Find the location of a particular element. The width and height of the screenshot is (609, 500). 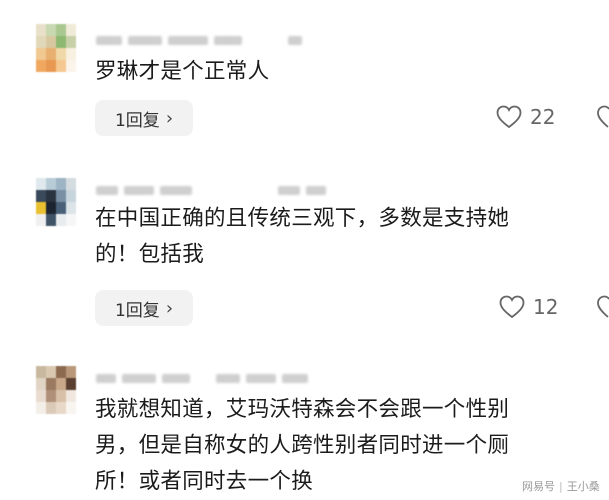

comment-text: 在中国正确的且传统三观下，多数是支持她 的！包括我 is located at coordinates (350, 237).